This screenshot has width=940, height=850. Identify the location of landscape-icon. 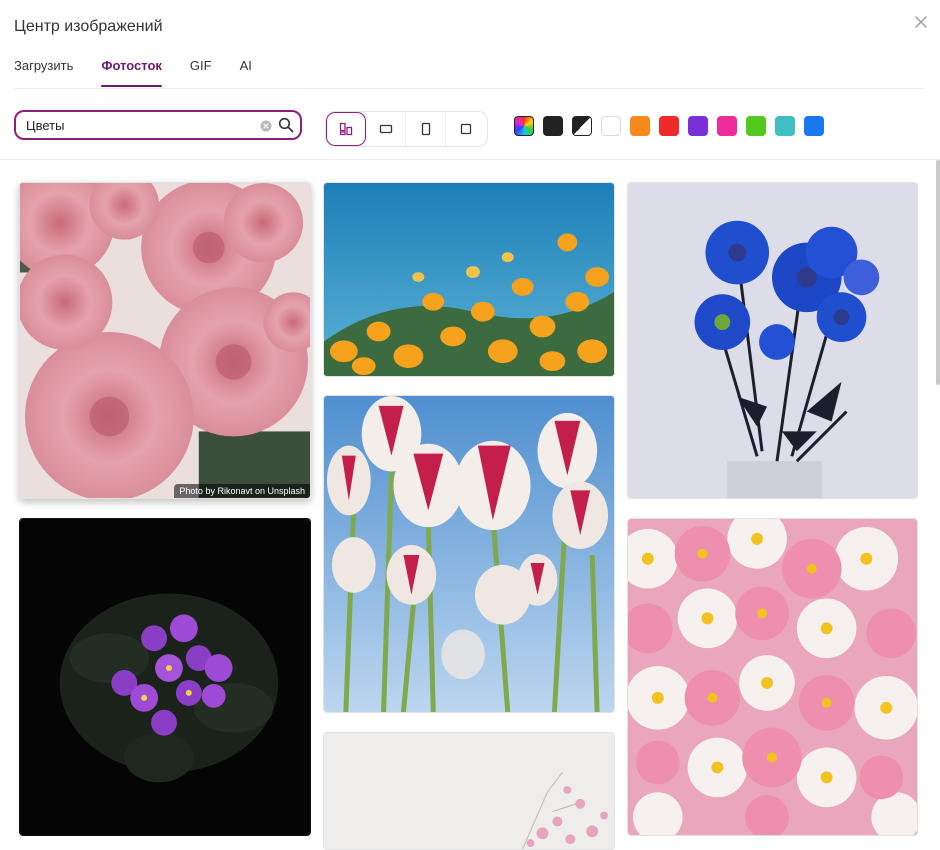
(385, 129).